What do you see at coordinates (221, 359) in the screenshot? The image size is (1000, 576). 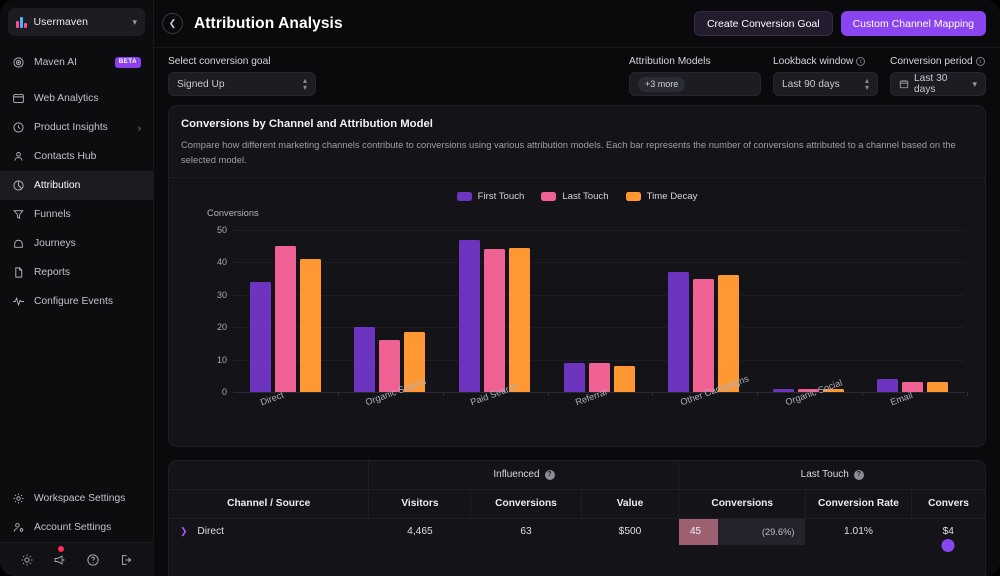 I see `y-axis-tick: 10` at bounding box center [221, 359].